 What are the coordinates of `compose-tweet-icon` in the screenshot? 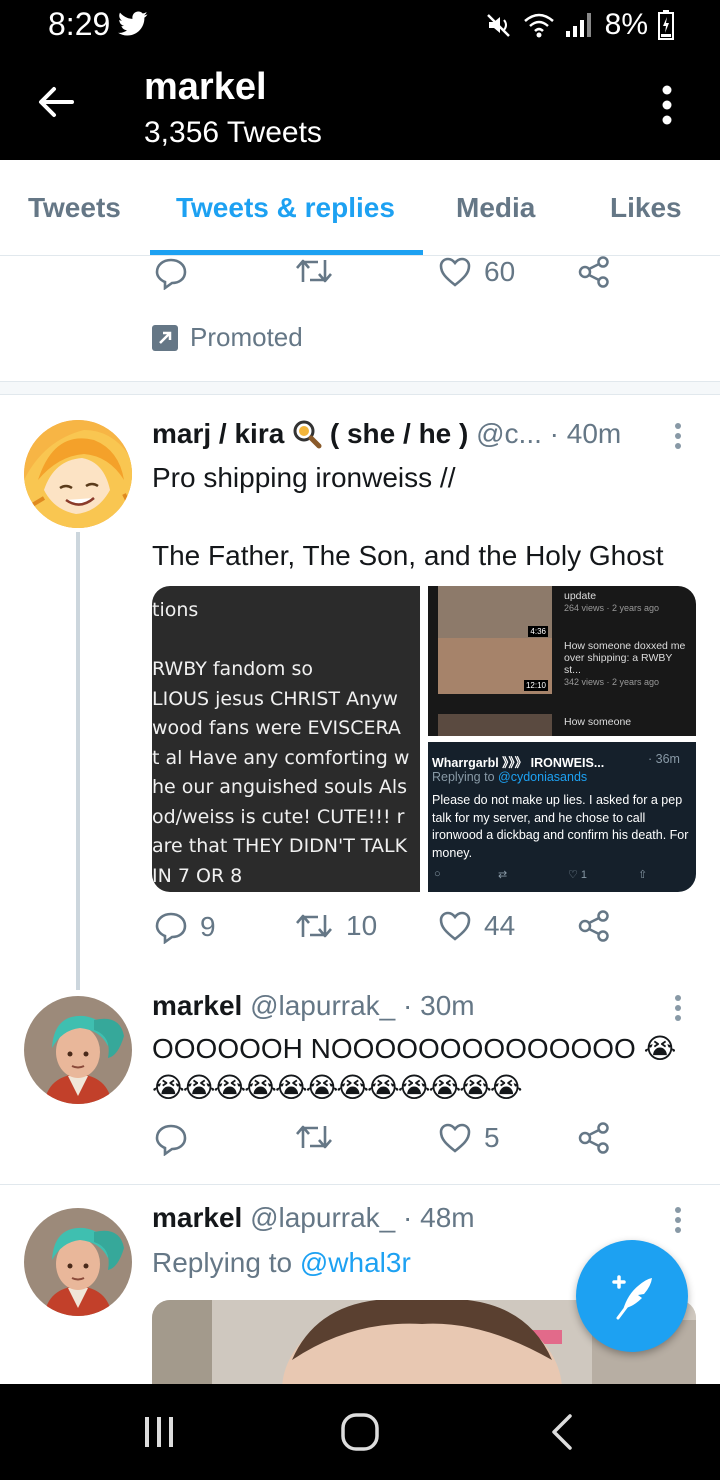 It's located at (632, 1297).